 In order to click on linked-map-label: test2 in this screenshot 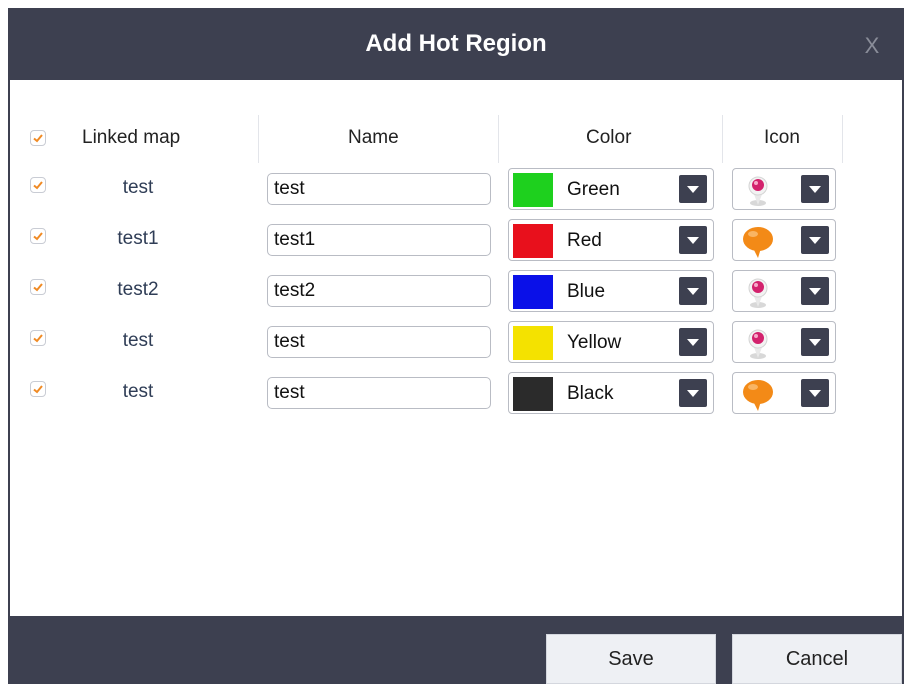, I will do `click(138, 289)`.